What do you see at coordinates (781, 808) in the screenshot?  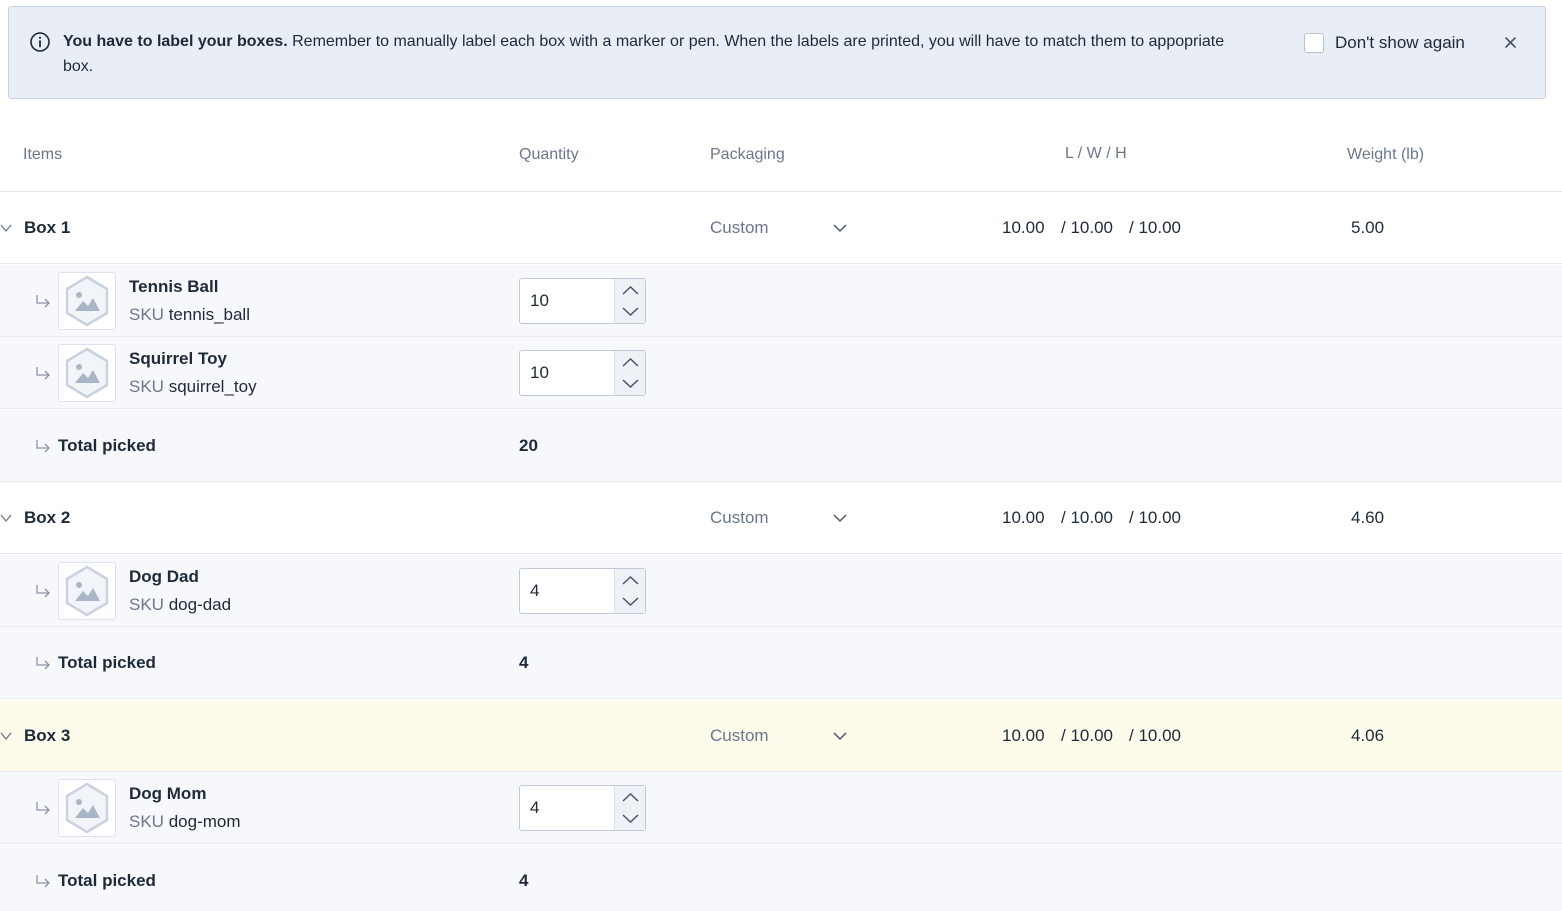 I see `item-row: Dog Mom SKU dog-mom` at bounding box center [781, 808].